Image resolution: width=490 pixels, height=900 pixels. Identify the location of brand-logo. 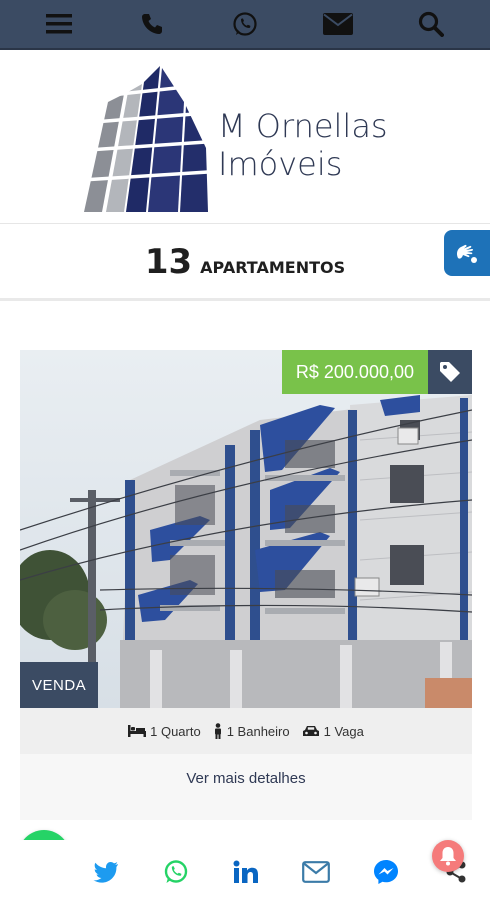
(145, 138).